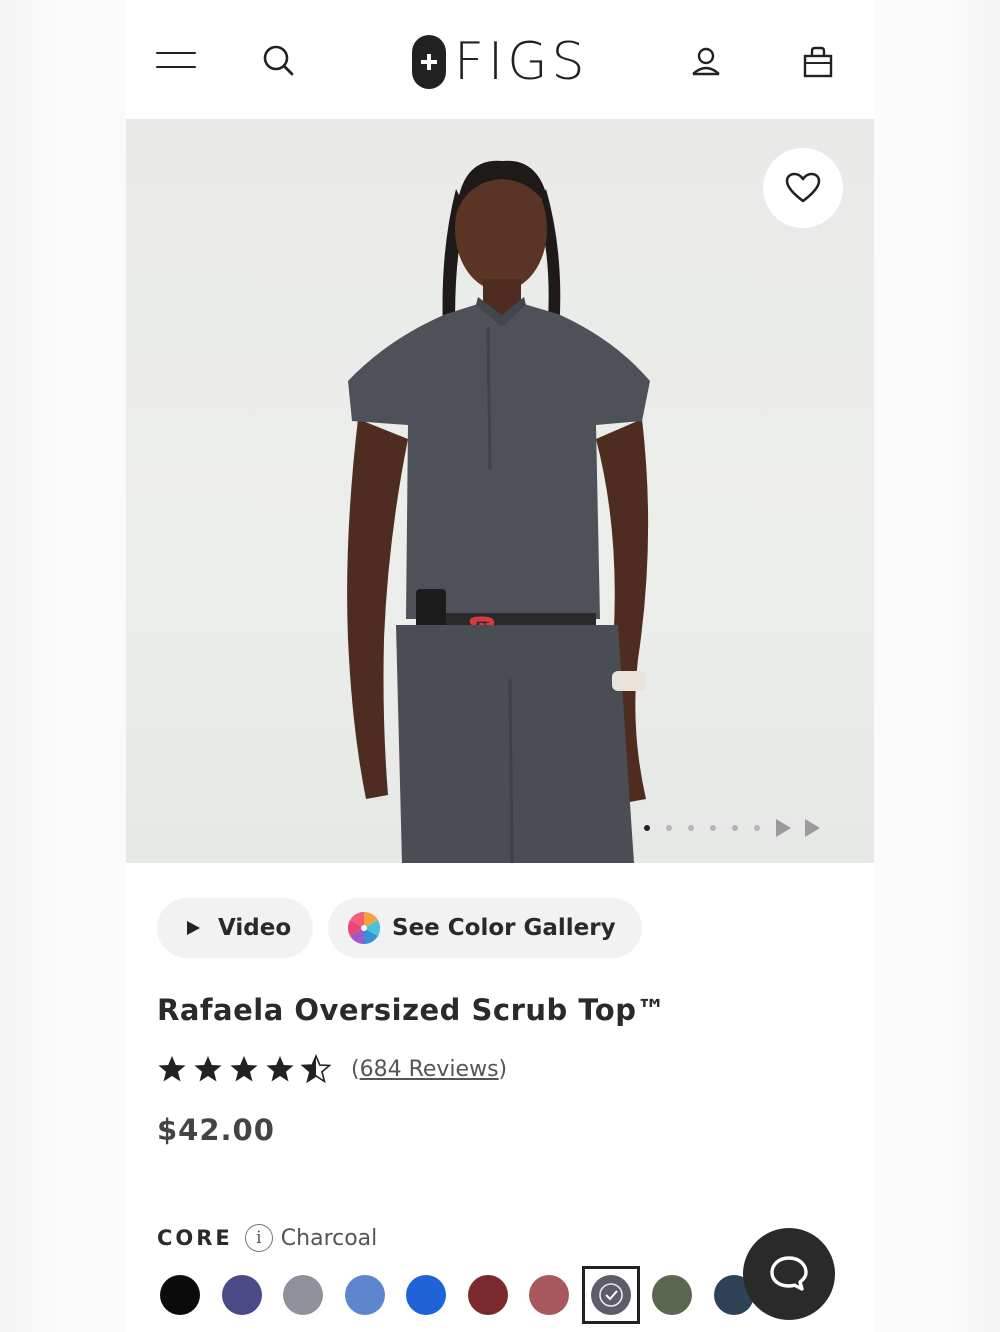  I want to click on reviews-link: (684 Reviews), so click(429, 1069).